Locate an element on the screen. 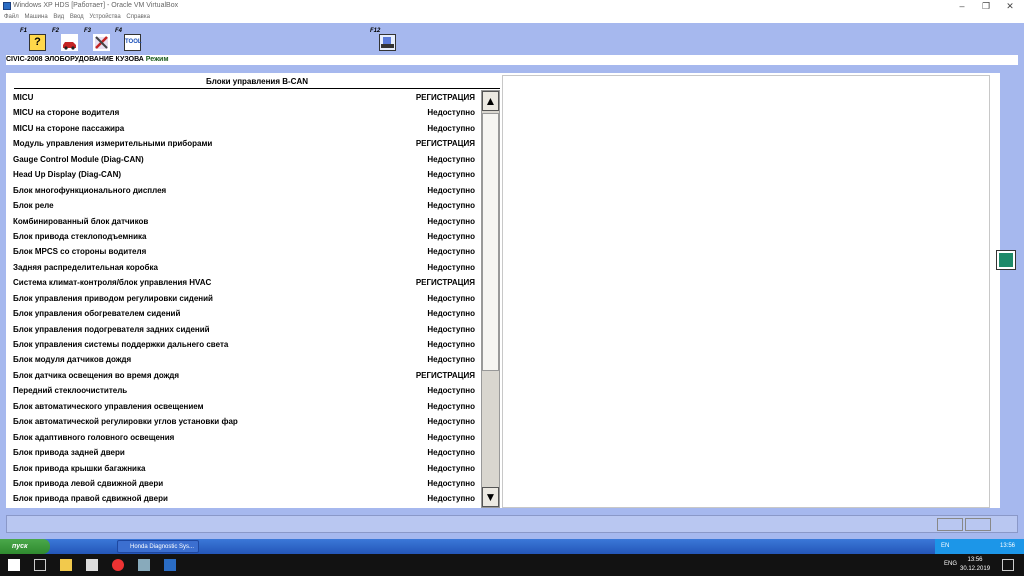 This screenshot has height=576, width=1024. f3-tools-button: F3 is located at coordinates (98, 40).